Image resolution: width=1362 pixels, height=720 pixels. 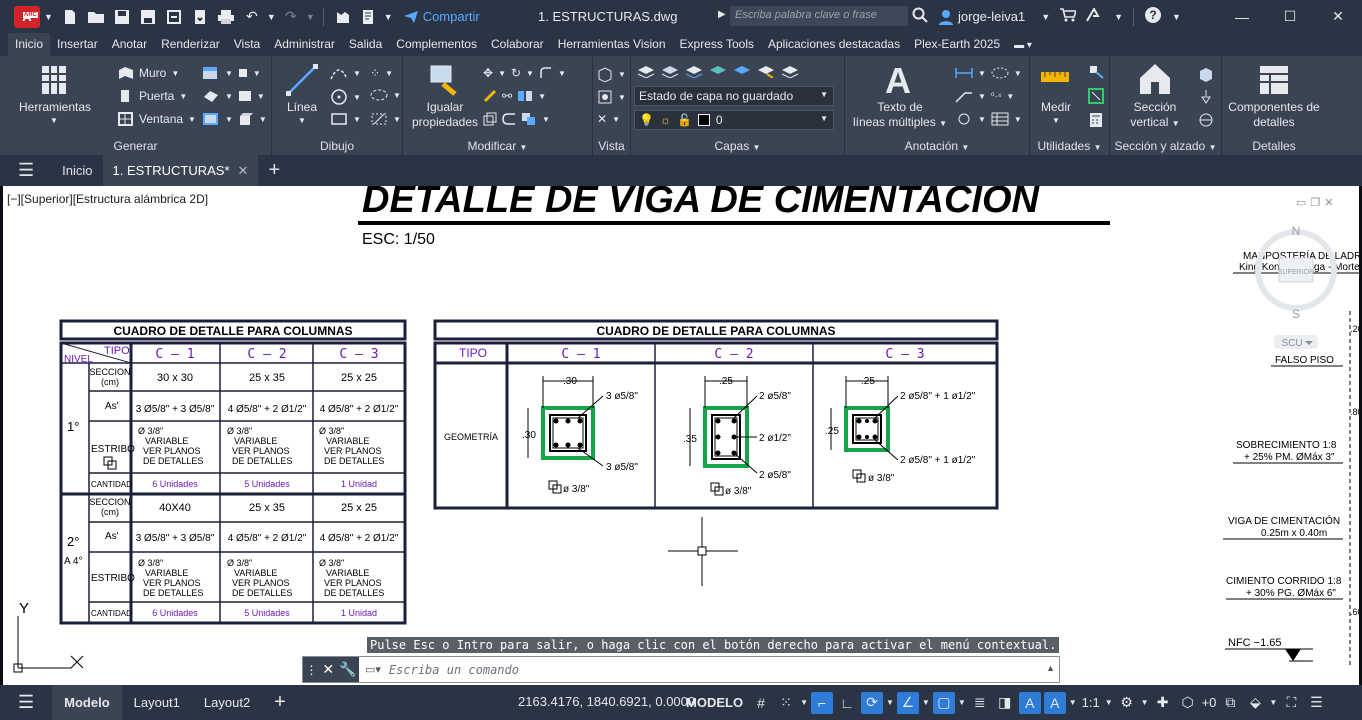 What do you see at coordinates (1127, 703) in the screenshot?
I see `workspace-gear-icon: ⚙` at bounding box center [1127, 703].